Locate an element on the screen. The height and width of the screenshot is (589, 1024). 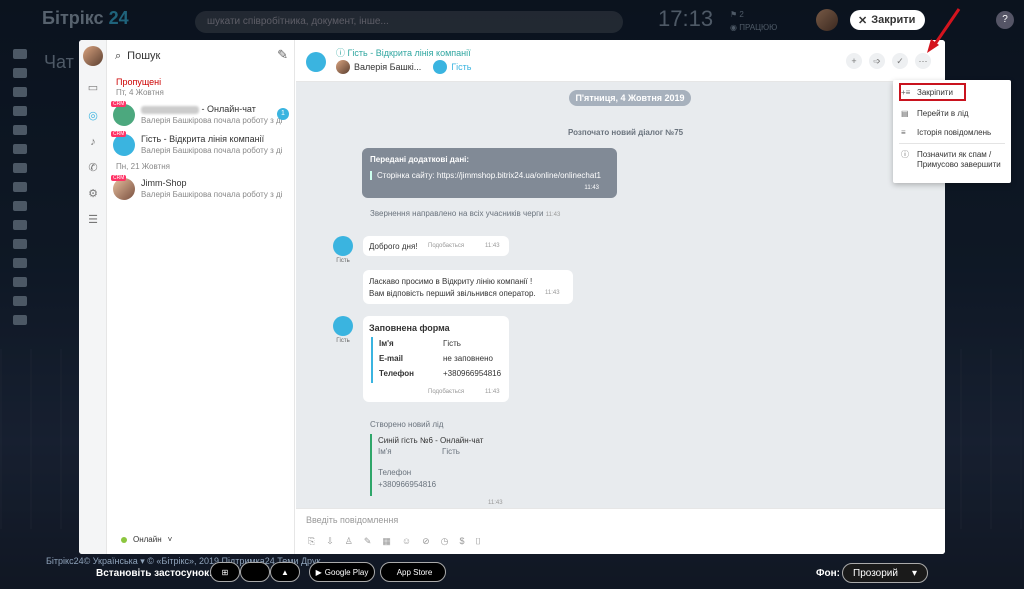
lead-icon: ▤ is located at coordinates (905, 113).